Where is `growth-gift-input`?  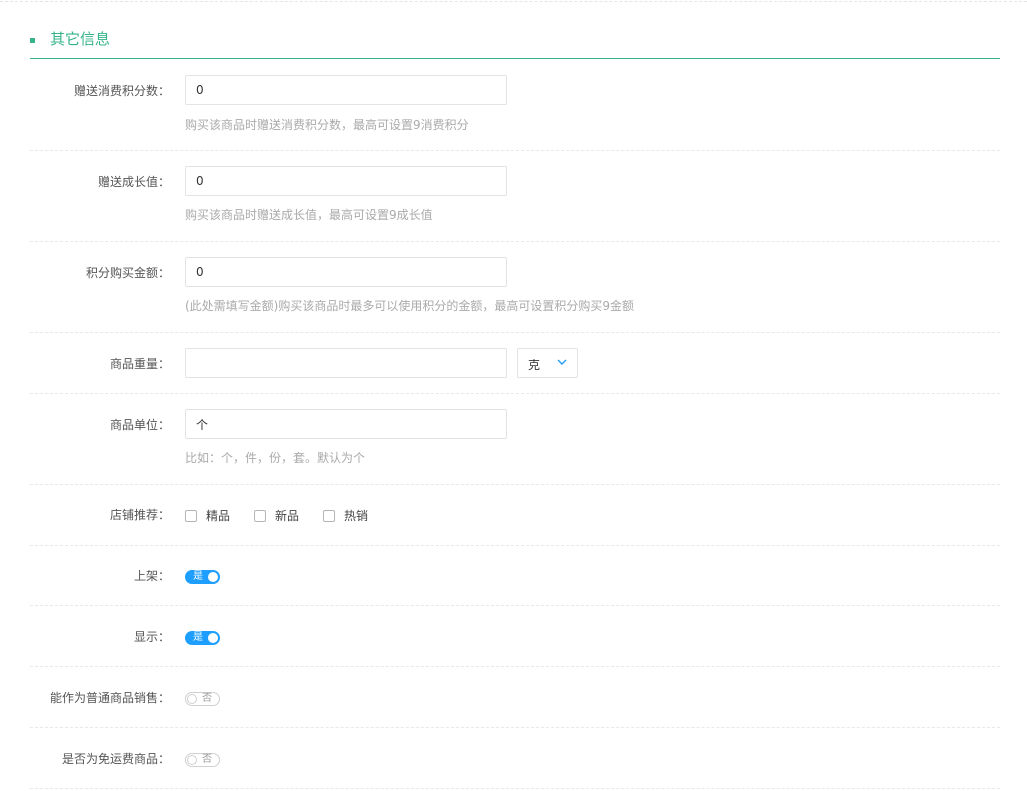
growth-gift-input is located at coordinates (346, 181).